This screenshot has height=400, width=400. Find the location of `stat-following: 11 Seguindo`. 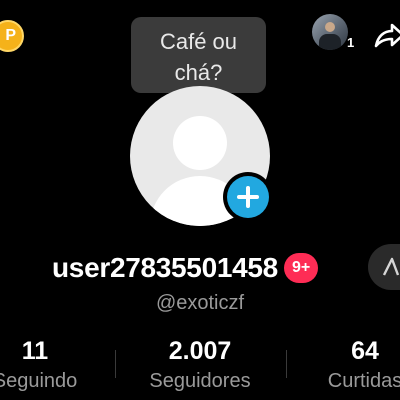

stat-following: 11 Seguindo is located at coordinates (50, 366).